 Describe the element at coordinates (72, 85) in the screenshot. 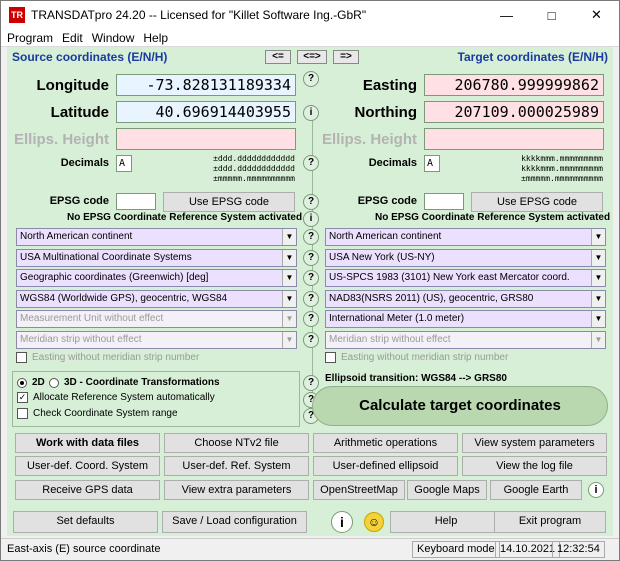

I see `longitude-label: Longitude` at that location.